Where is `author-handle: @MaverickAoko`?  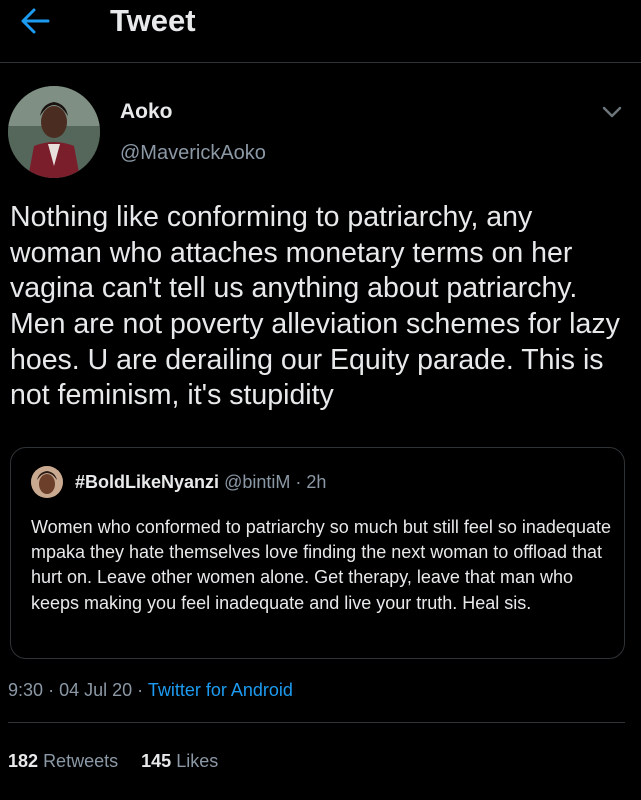
author-handle: @MaverickAoko is located at coordinates (193, 153).